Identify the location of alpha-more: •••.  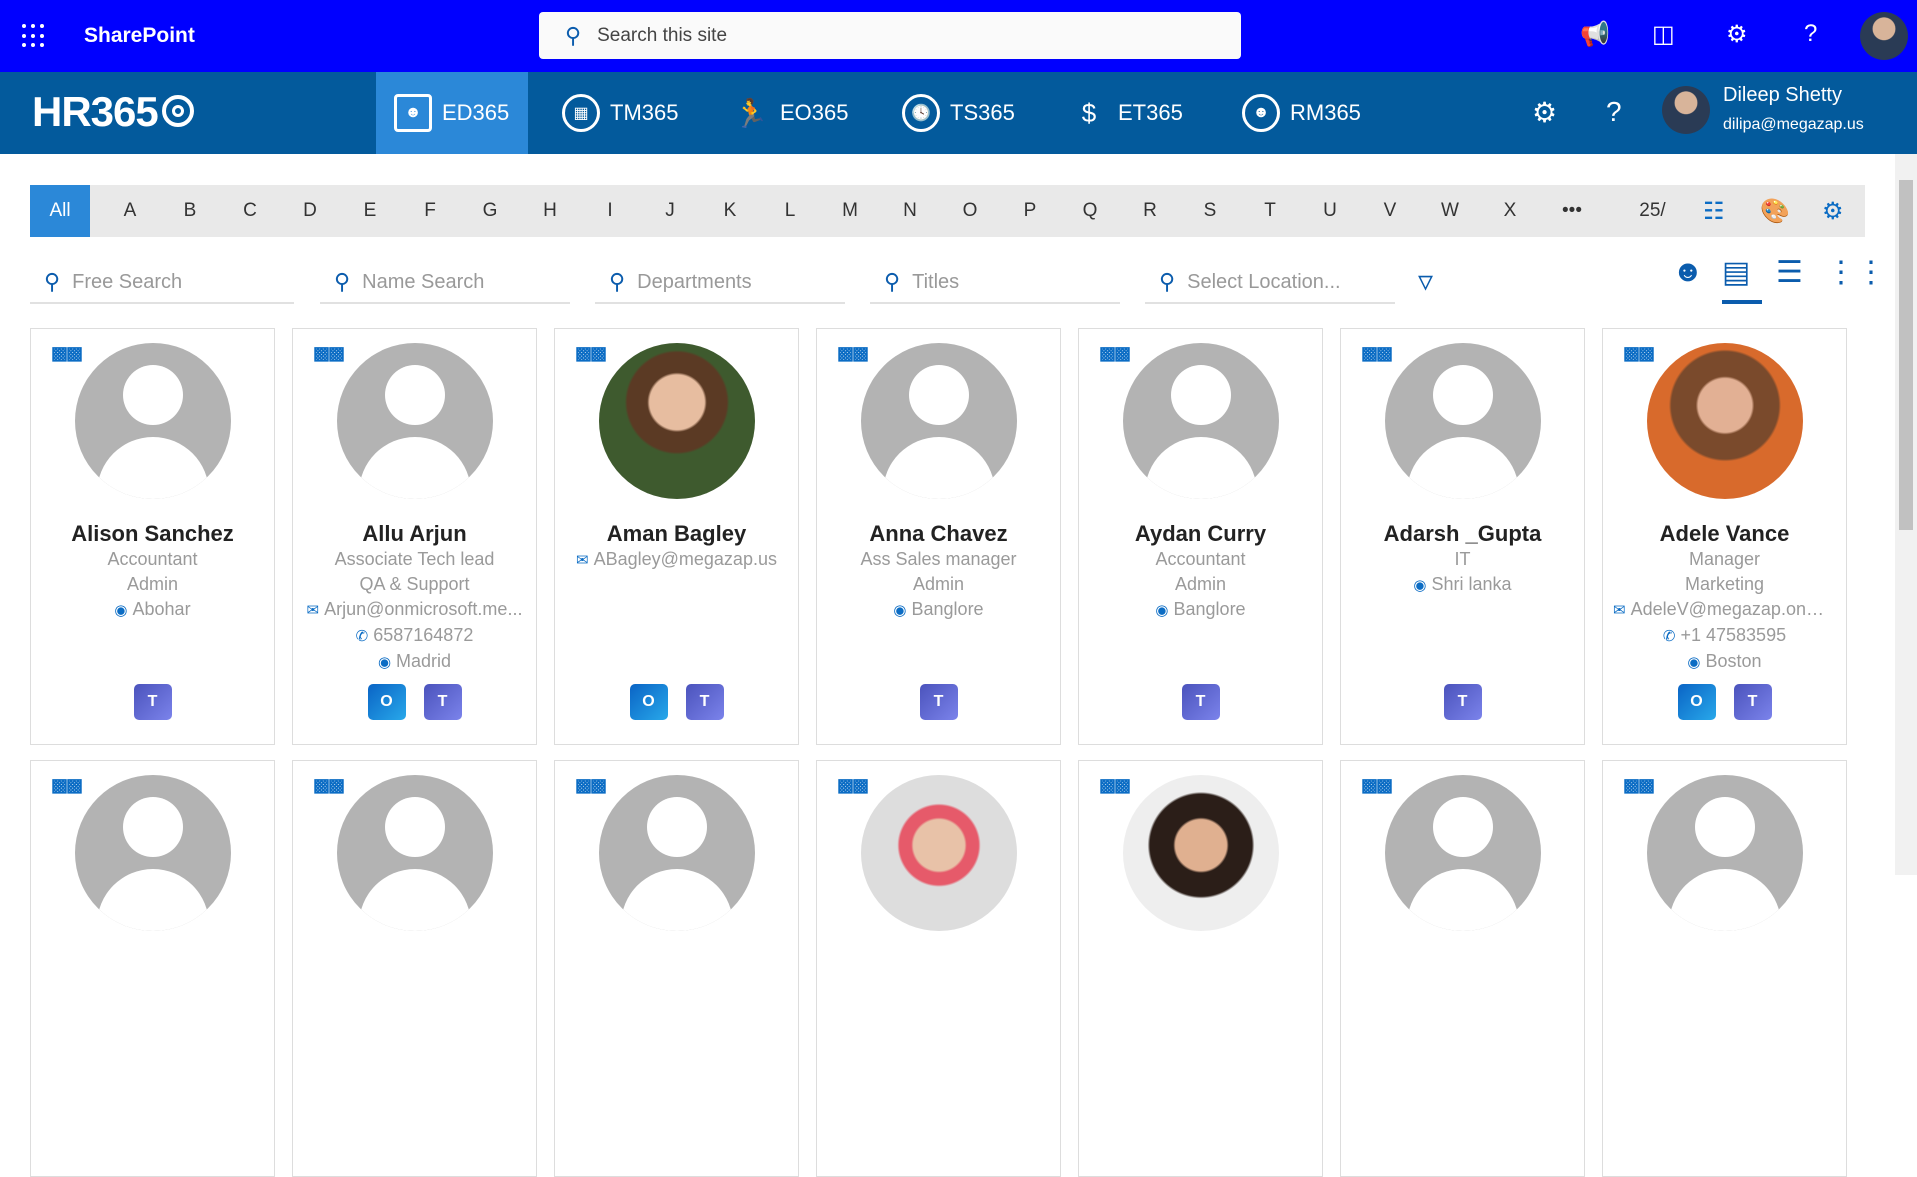
(1572, 211).